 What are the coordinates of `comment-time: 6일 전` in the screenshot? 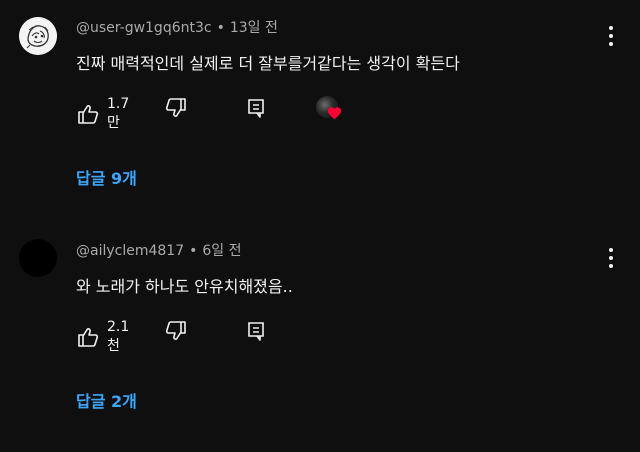 It's located at (221, 251).